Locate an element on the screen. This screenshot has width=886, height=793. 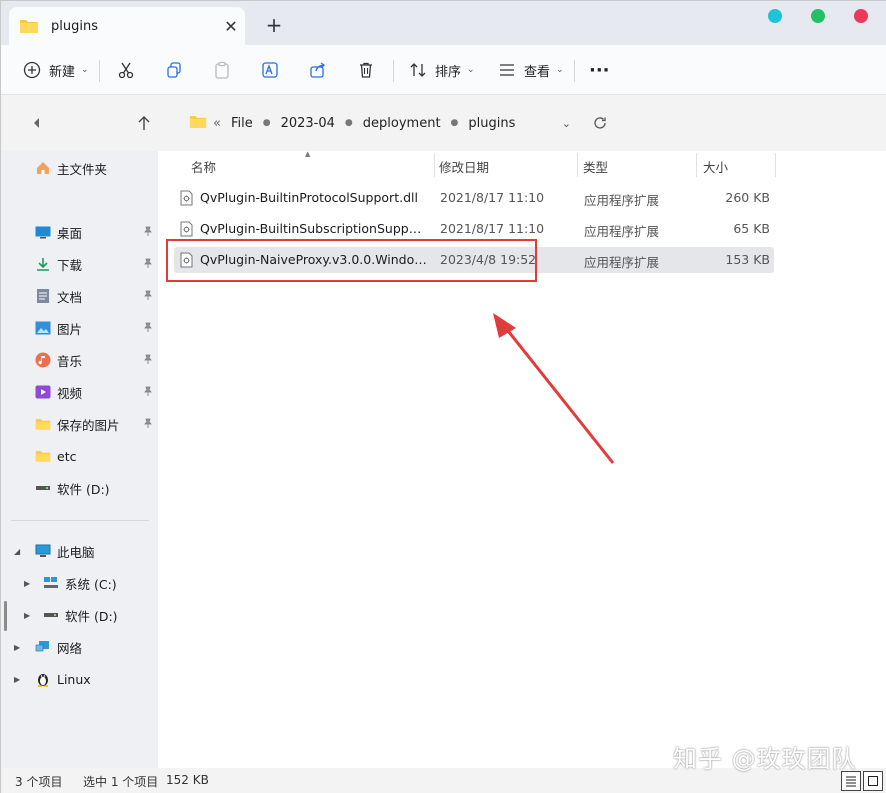
sidebar-item-quick: 图片 is located at coordinates (79, 328).